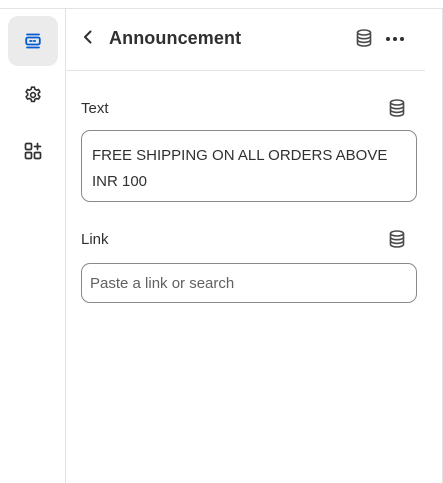 Image resolution: width=443 pixels, height=483 pixels. Describe the element at coordinates (95, 108) in the screenshot. I see `text-field-label: Text` at that location.